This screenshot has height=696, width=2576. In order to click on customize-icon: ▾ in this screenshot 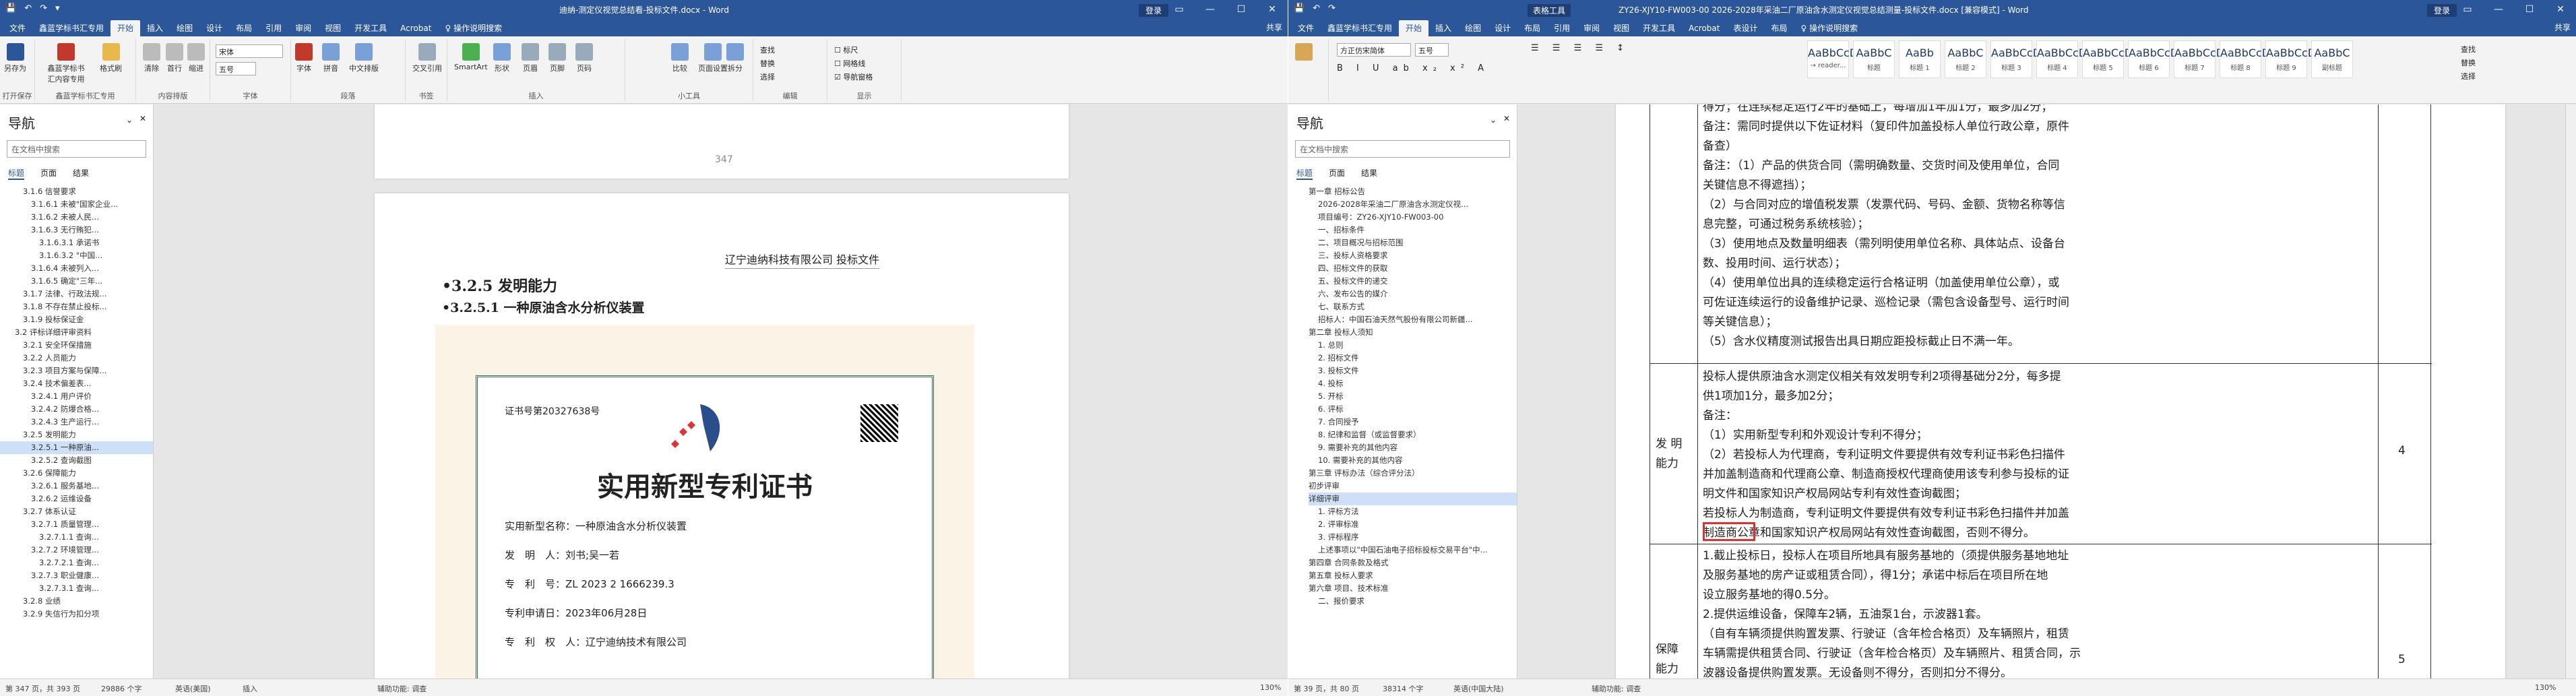, I will do `click(57, 8)`.